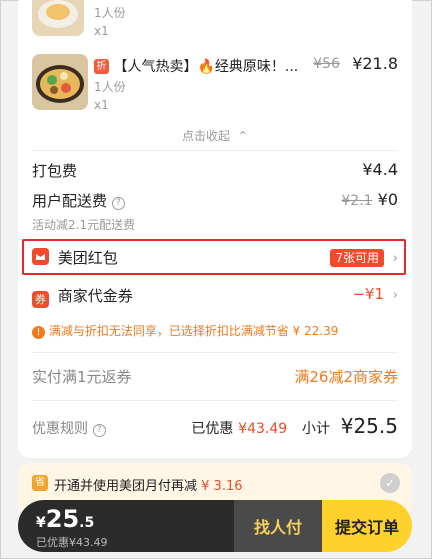  I want to click on voucher-right: −¥1 ›, so click(375, 294).